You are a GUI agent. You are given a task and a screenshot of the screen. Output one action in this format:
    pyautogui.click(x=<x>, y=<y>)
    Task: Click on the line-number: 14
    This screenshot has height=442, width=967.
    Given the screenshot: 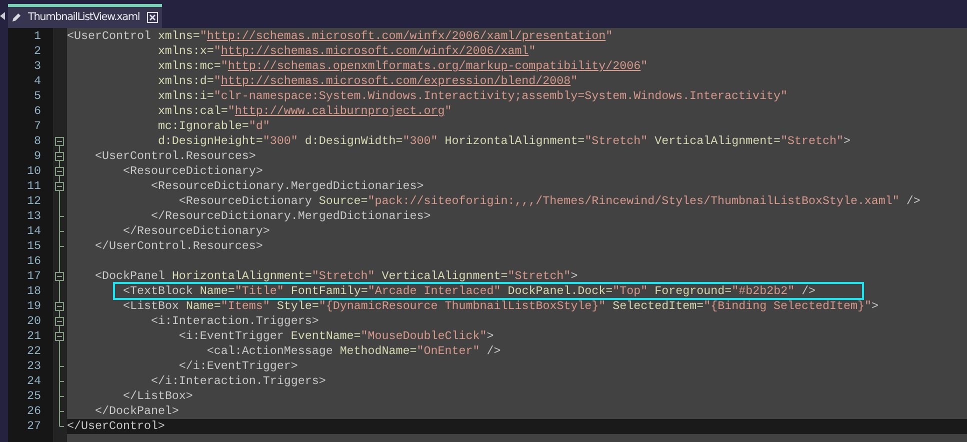 What is the action you would take?
    pyautogui.click(x=34, y=231)
    